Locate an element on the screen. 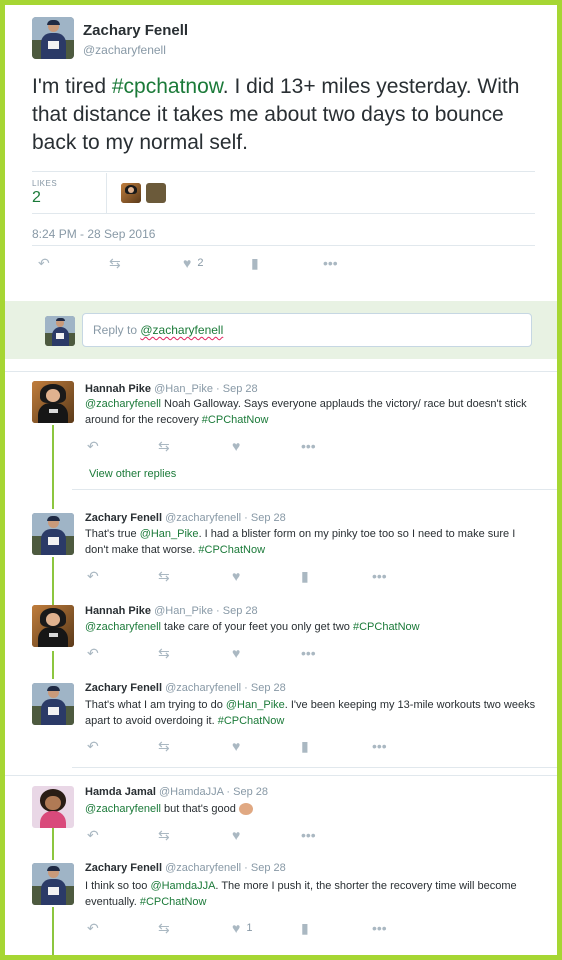 This screenshot has width=562, height=960. reply-input: Reply to @zacharyfenell is located at coordinates (307, 330).